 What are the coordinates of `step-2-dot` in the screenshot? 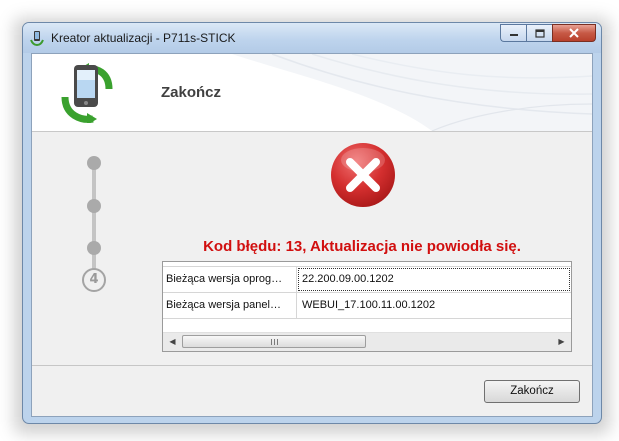 It's located at (94, 206).